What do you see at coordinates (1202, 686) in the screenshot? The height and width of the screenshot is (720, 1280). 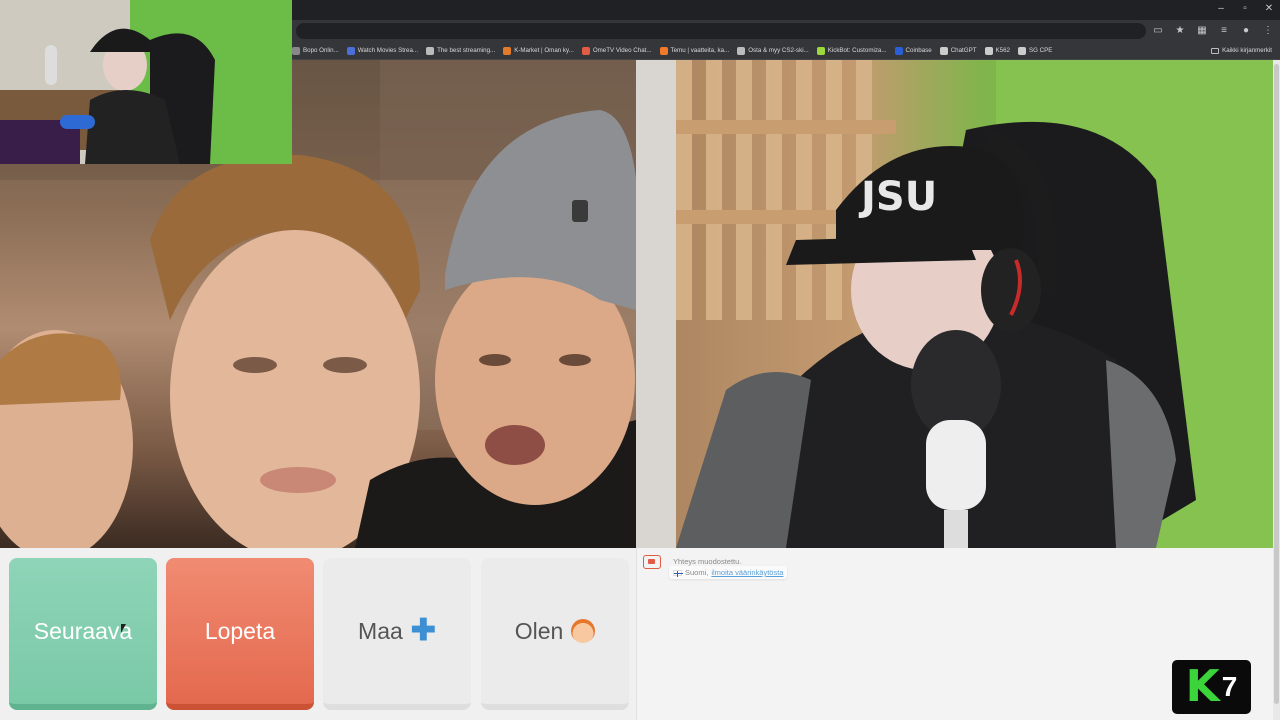 I see `k7-letter: K` at bounding box center [1202, 686].